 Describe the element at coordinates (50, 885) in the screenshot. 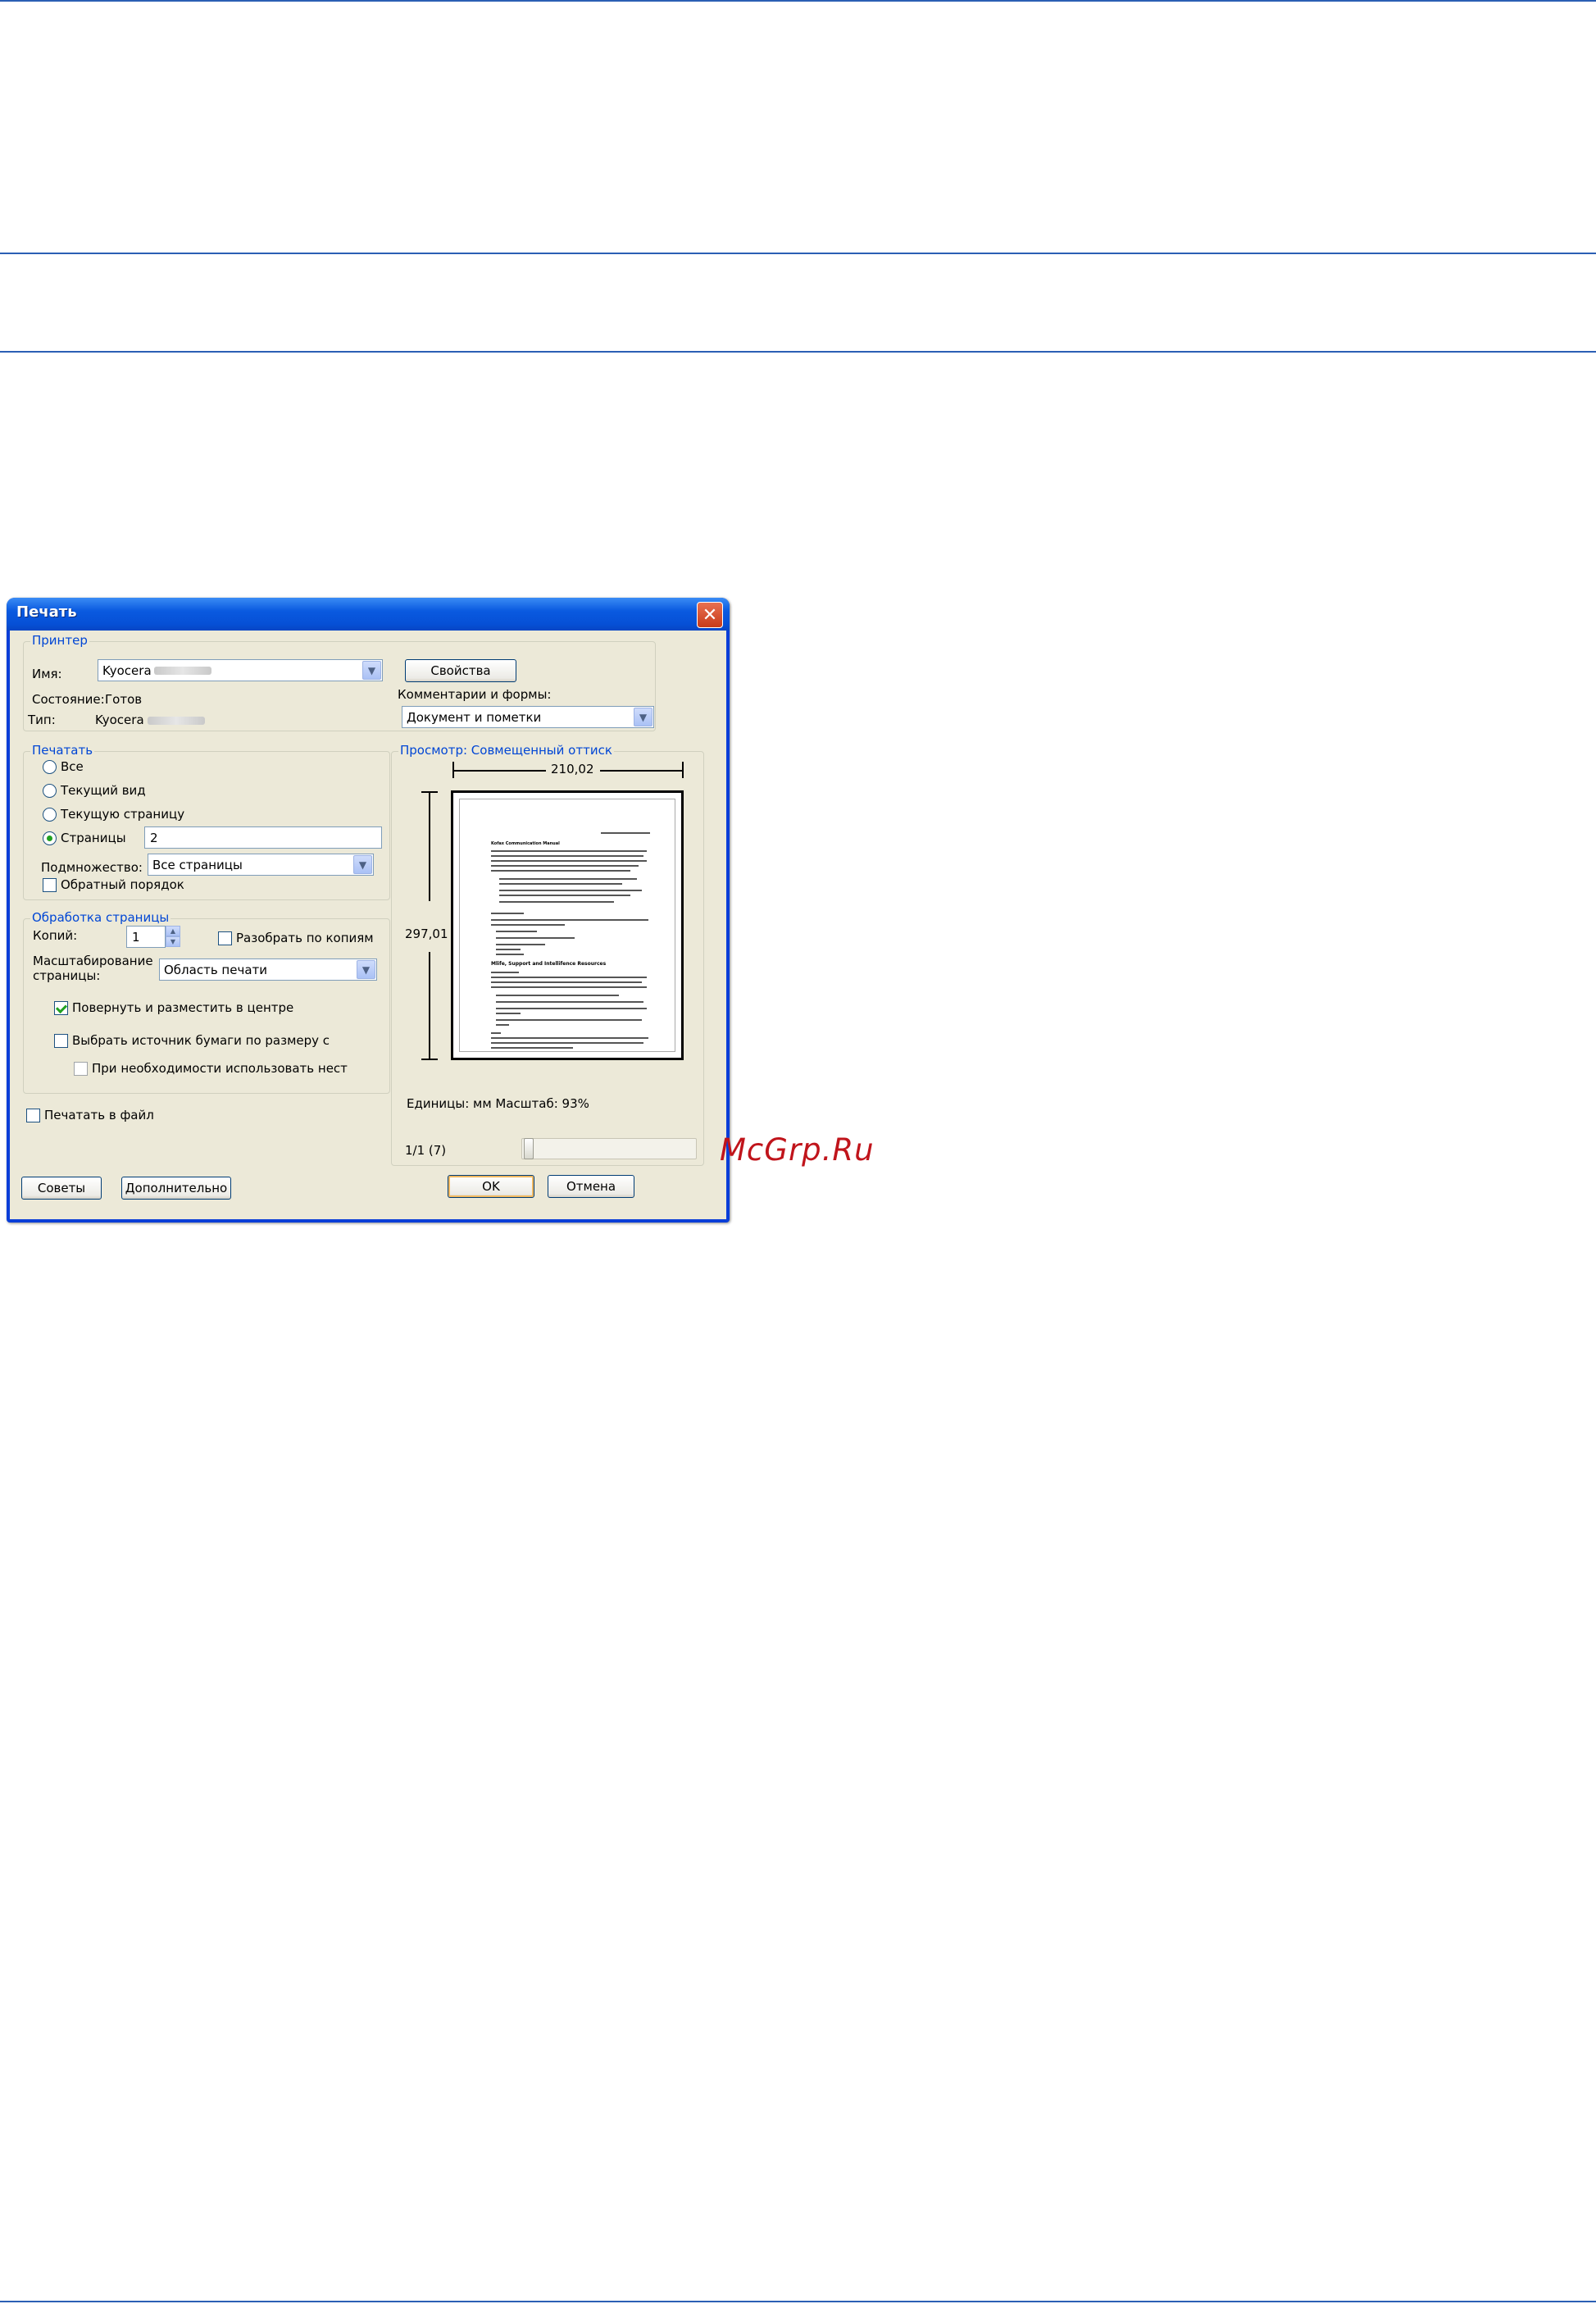

I see `reverse-order-checkbox` at that location.